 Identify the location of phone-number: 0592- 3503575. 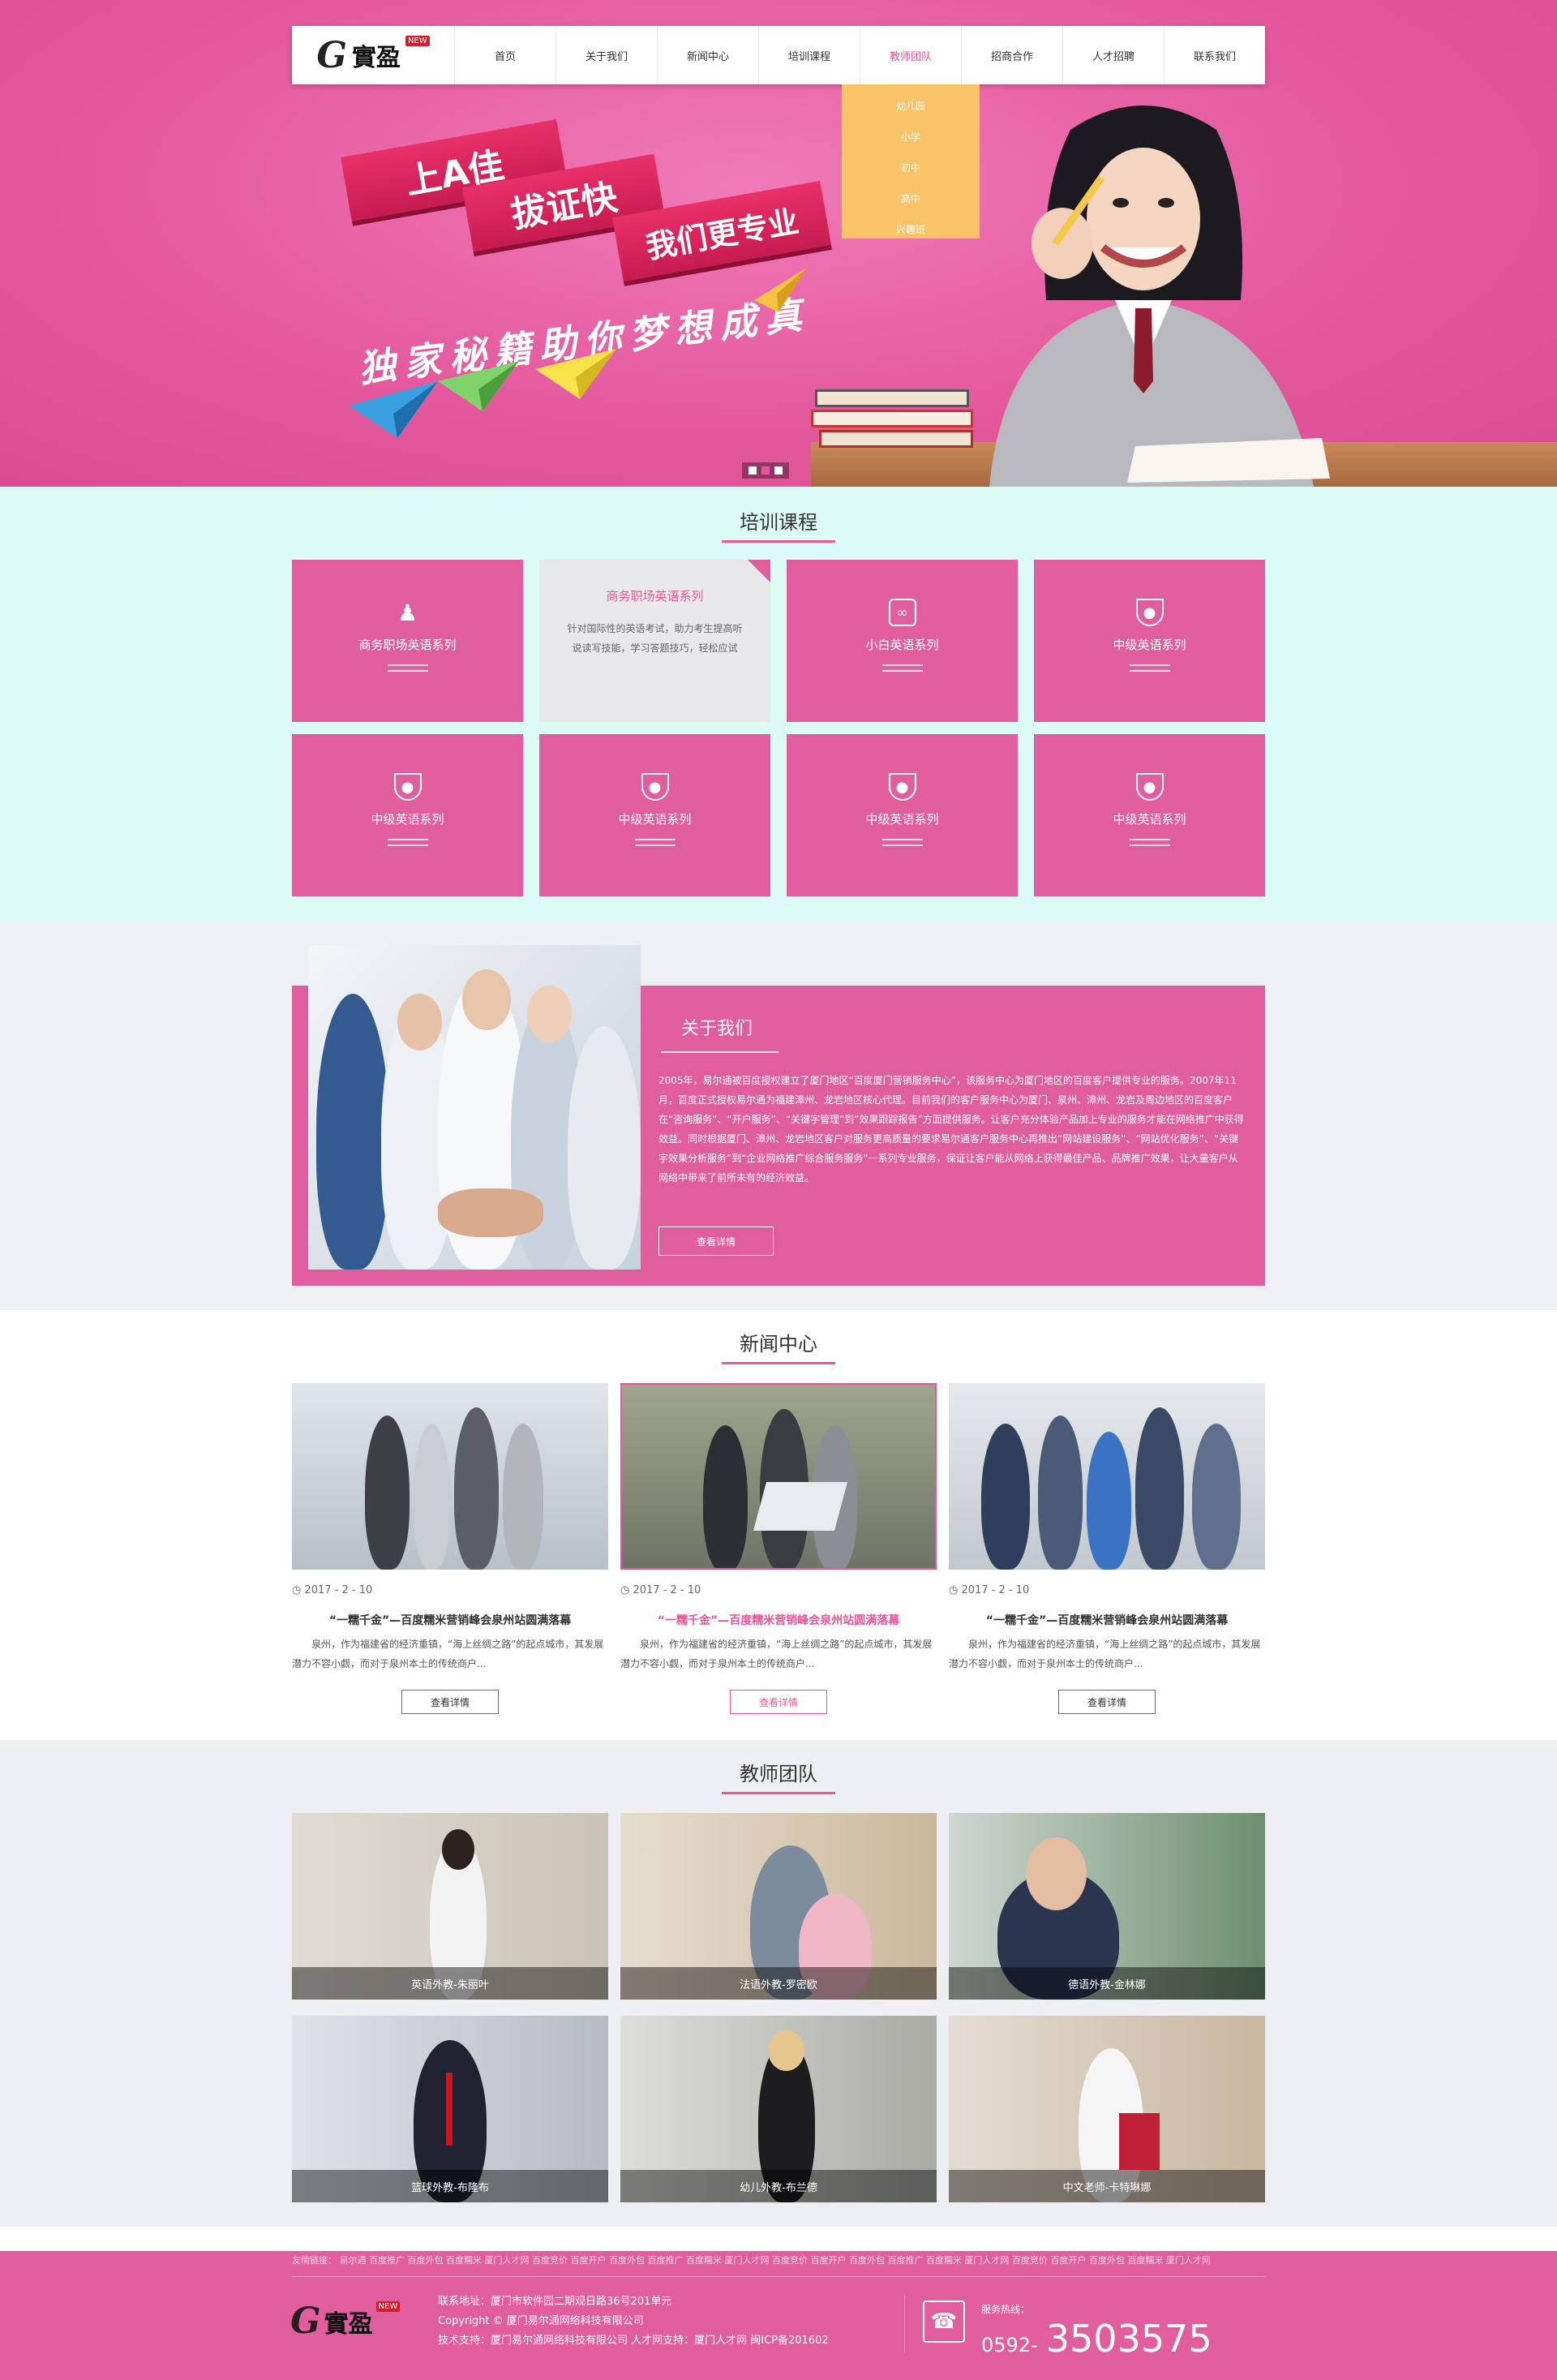
(1096, 2339).